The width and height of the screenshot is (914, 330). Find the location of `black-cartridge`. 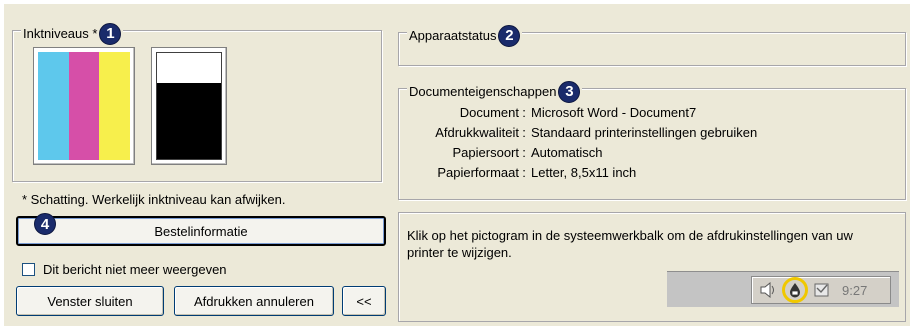

black-cartridge is located at coordinates (189, 106).